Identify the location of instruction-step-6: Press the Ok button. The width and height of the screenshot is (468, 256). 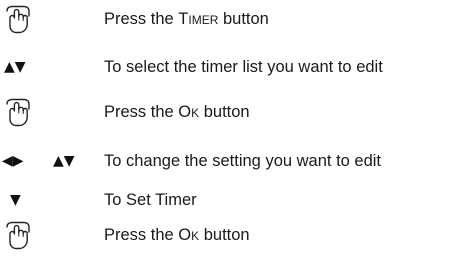
(234, 235).